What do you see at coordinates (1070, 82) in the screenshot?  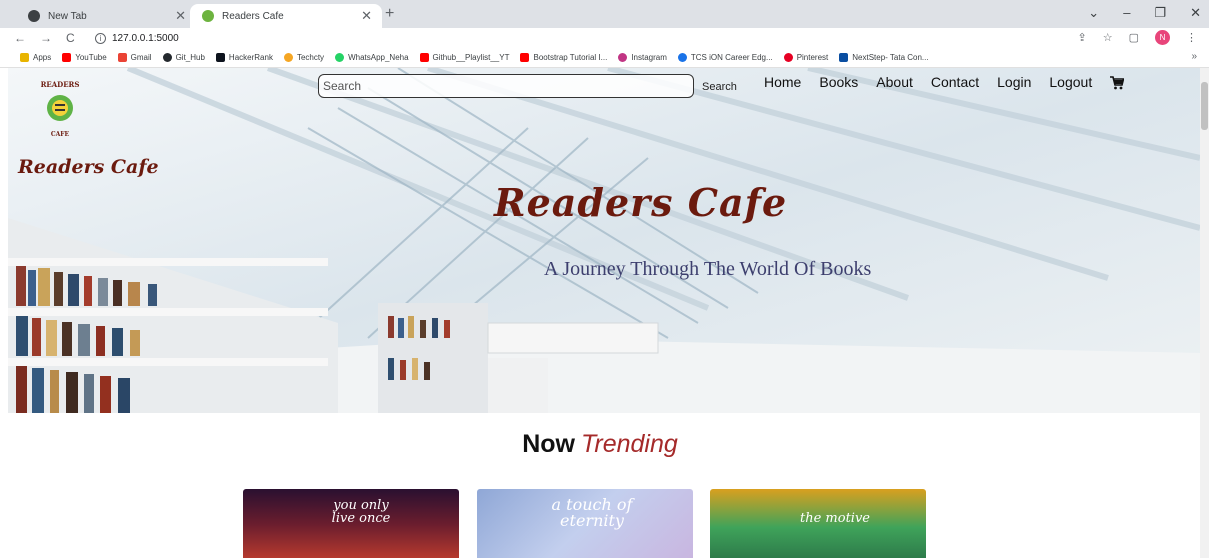 I see `nav-logout: Logout` at bounding box center [1070, 82].